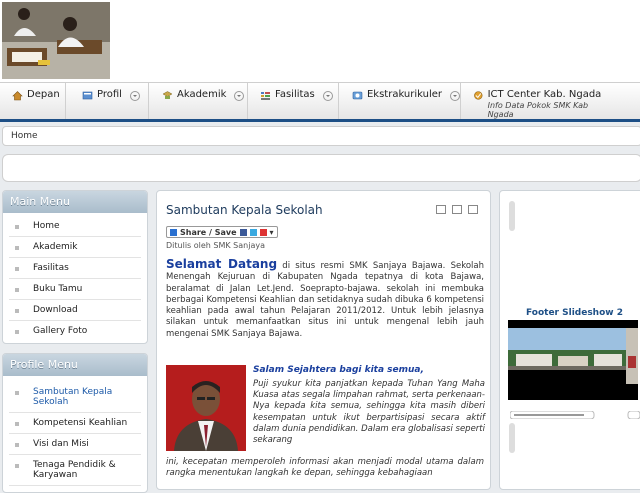 This screenshot has width=640, height=493. I want to click on menu-item-akademik: Akademik, so click(75, 247).